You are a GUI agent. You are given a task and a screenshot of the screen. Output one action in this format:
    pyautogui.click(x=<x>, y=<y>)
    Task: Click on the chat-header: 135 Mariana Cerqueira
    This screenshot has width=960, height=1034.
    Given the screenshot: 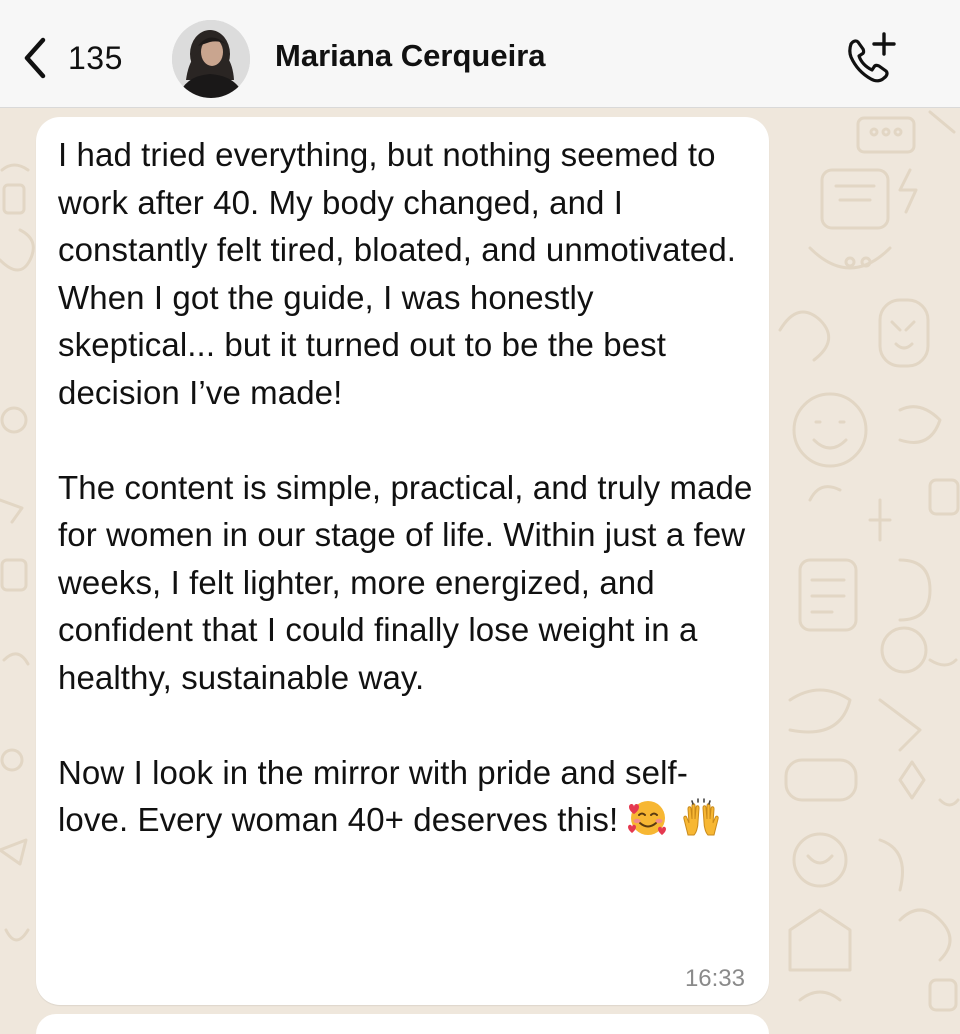 What is the action you would take?
    pyautogui.click(x=480, y=54)
    